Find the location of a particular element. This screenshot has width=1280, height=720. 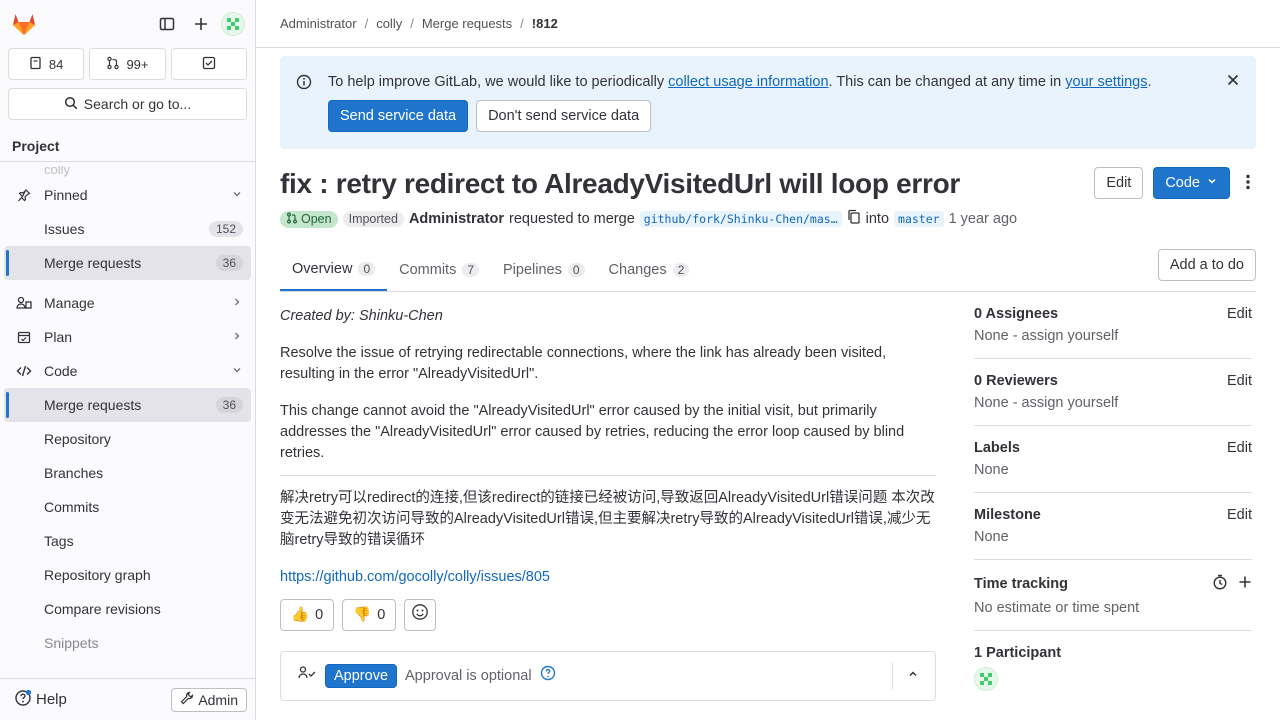

thumbs-up-button: 👍 0 is located at coordinates (307, 615).